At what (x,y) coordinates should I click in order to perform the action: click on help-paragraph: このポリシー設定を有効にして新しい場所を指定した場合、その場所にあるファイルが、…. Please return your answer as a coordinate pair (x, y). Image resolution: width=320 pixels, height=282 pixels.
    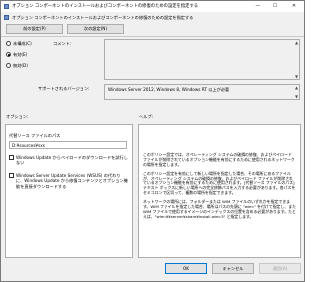
    Looking at the image, I should click on (219, 183).